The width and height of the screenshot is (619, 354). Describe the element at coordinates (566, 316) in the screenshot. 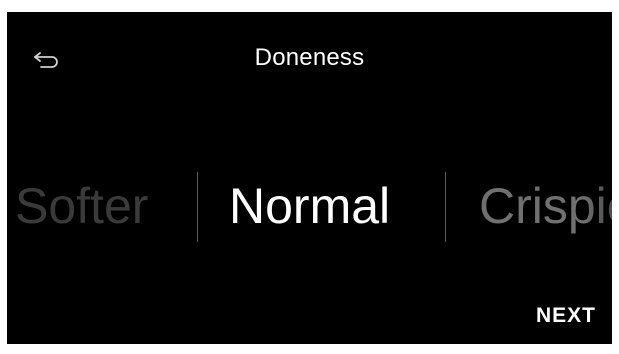

I see `next-button: NEXT` at that location.